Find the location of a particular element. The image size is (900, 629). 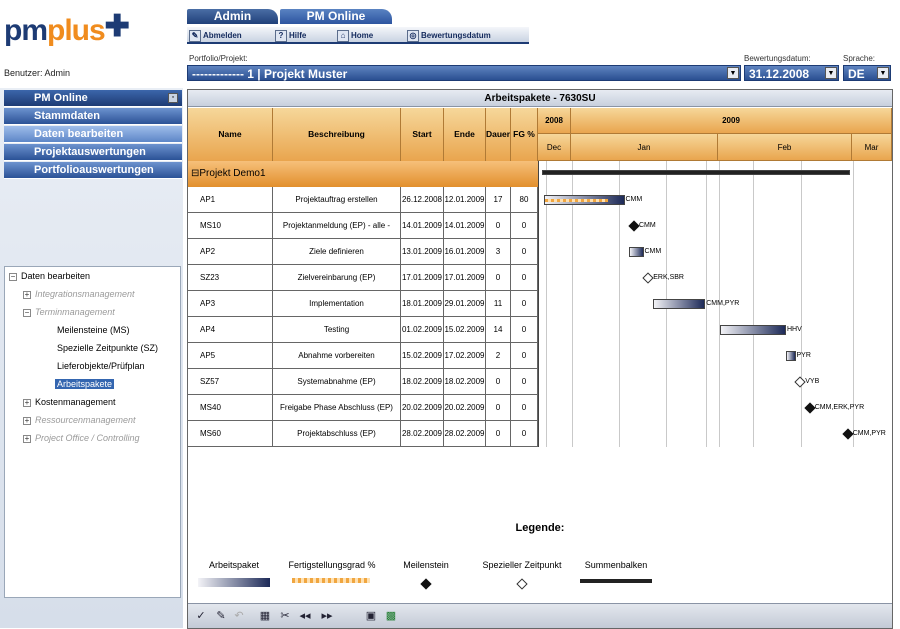

collapse-icon: ▫ is located at coordinates (173, 98).